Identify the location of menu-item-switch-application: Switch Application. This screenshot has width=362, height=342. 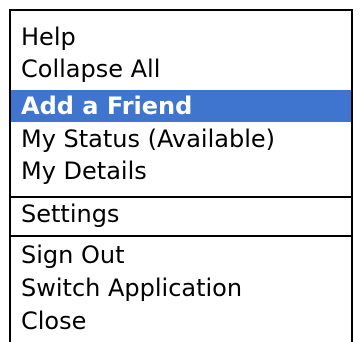
(181, 288).